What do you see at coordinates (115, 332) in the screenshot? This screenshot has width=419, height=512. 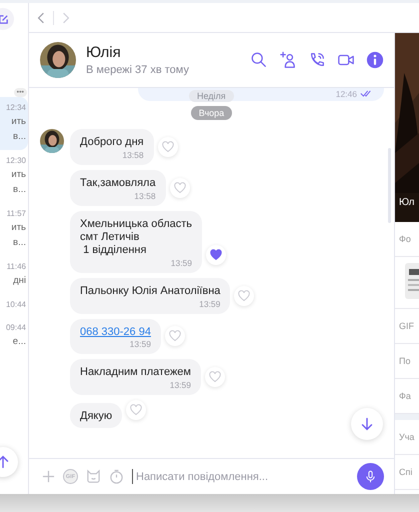 I see `phone-link: 068 330-26 94` at bounding box center [115, 332].